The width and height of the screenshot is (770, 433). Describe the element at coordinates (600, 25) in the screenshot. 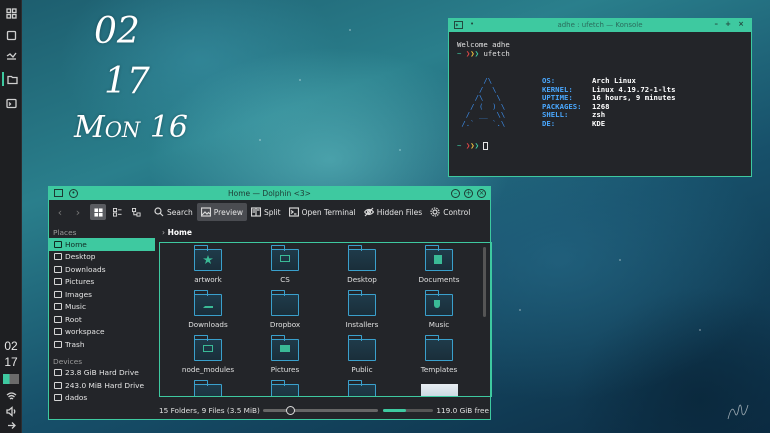

I see `konsole-titlebar: • adhe : ufetch — Konsole – + ×` at that location.